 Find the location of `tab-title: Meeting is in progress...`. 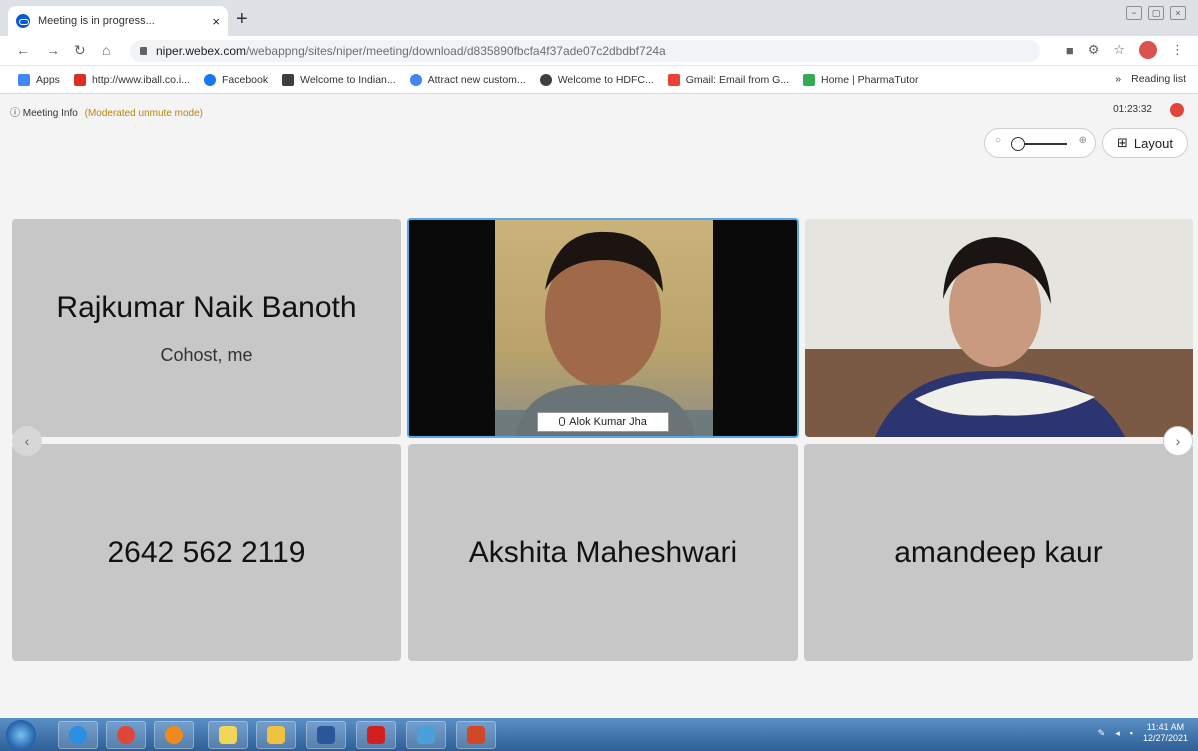

tab-title: Meeting is in progress... is located at coordinates (96, 21).